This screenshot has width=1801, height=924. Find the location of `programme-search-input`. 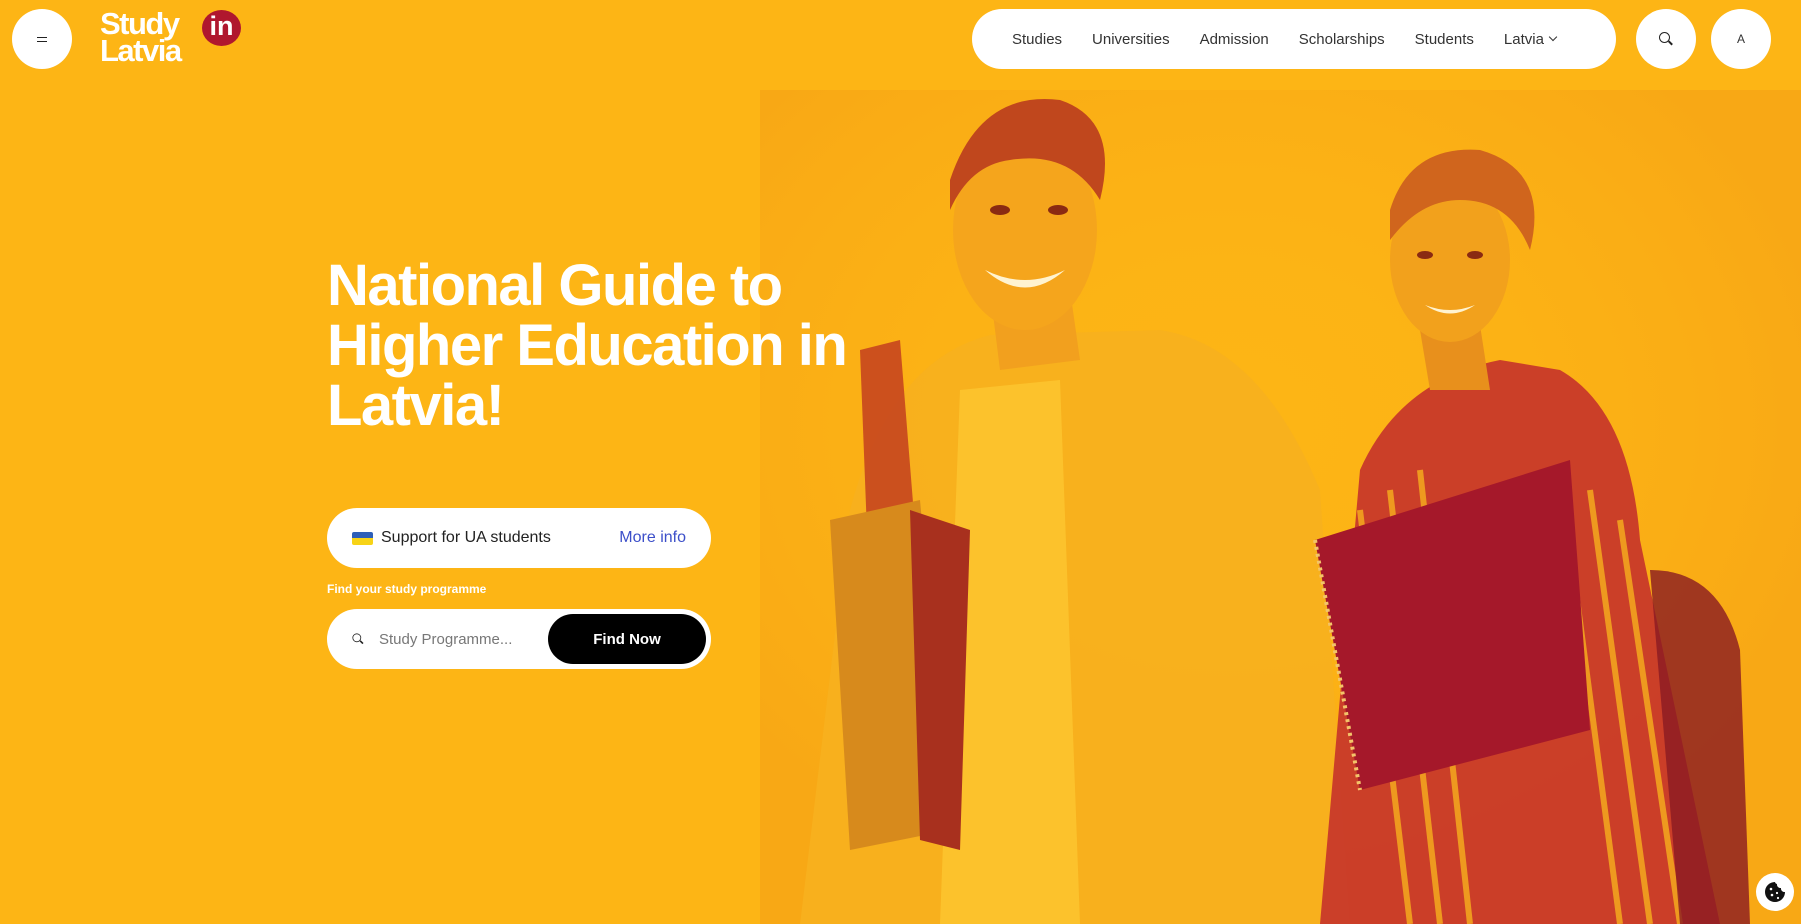

programme-search-input is located at coordinates (454, 639).